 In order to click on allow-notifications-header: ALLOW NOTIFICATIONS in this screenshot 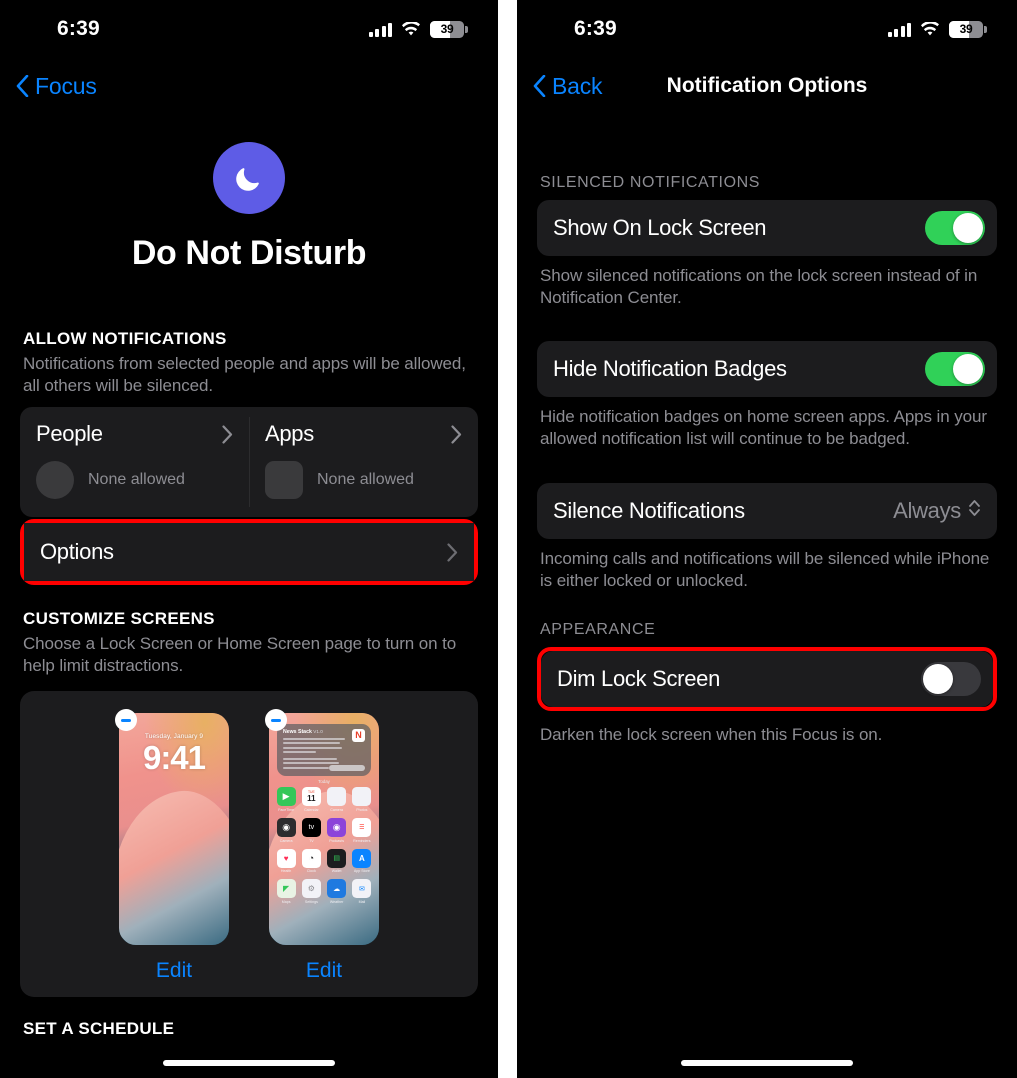, I will do `click(125, 338)`.